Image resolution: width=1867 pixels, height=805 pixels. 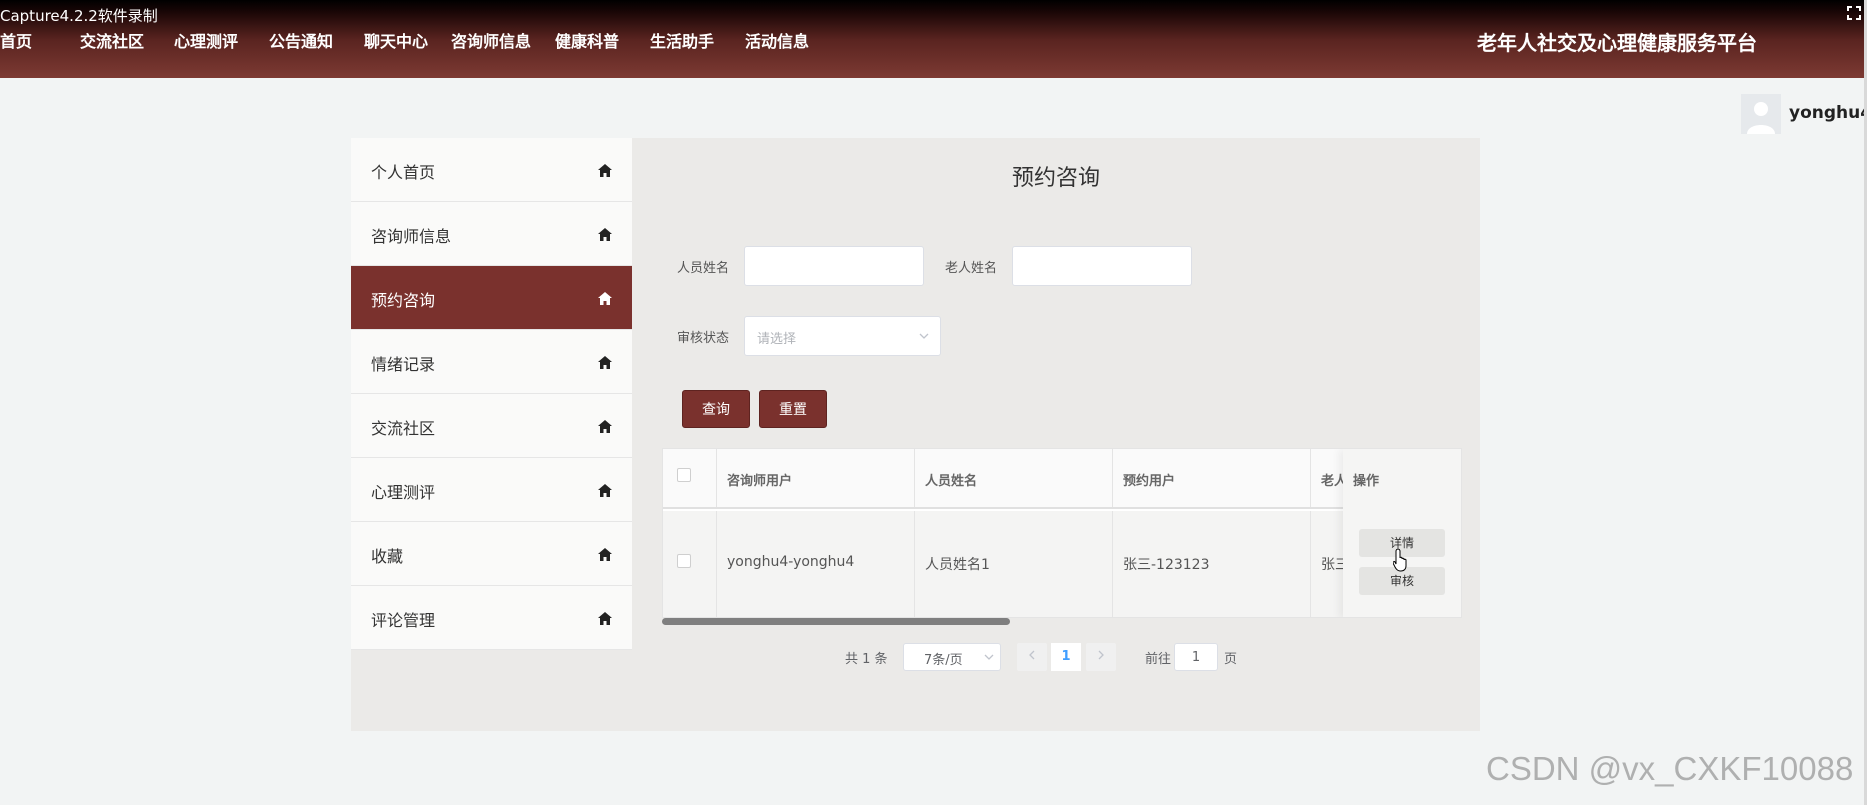 What do you see at coordinates (587, 40) in the screenshot?
I see `nav-health-science: 健康科普` at bounding box center [587, 40].